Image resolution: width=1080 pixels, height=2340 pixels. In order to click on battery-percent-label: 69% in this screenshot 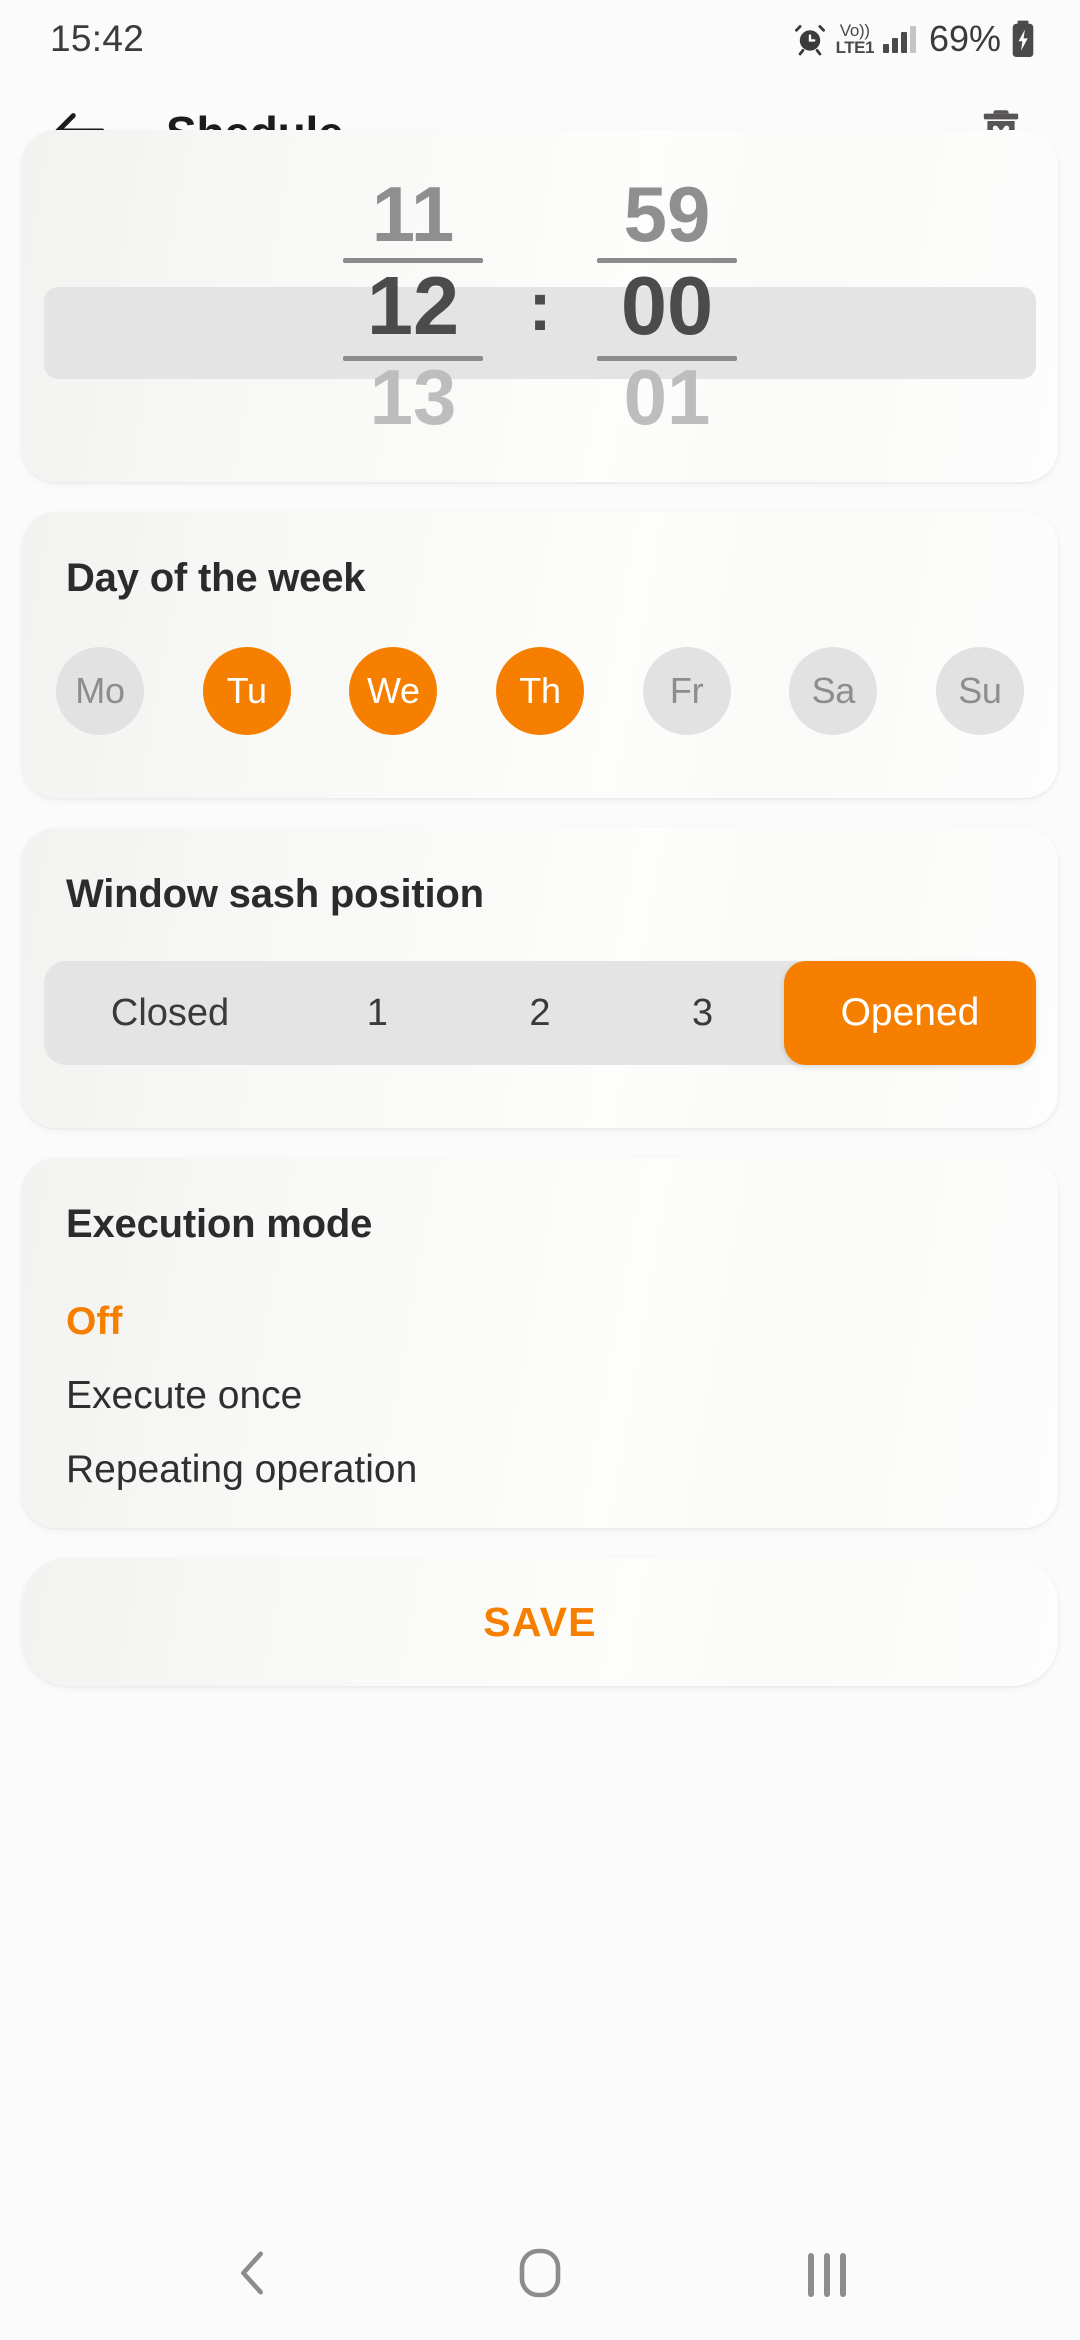, I will do `click(964, 38)`.